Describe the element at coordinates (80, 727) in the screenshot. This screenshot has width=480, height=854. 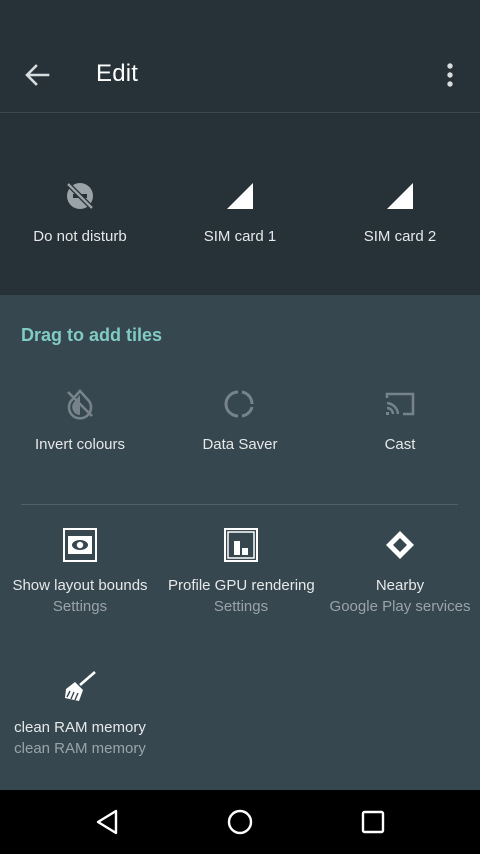
I see `tile-label: clean RAM memory` at that location.